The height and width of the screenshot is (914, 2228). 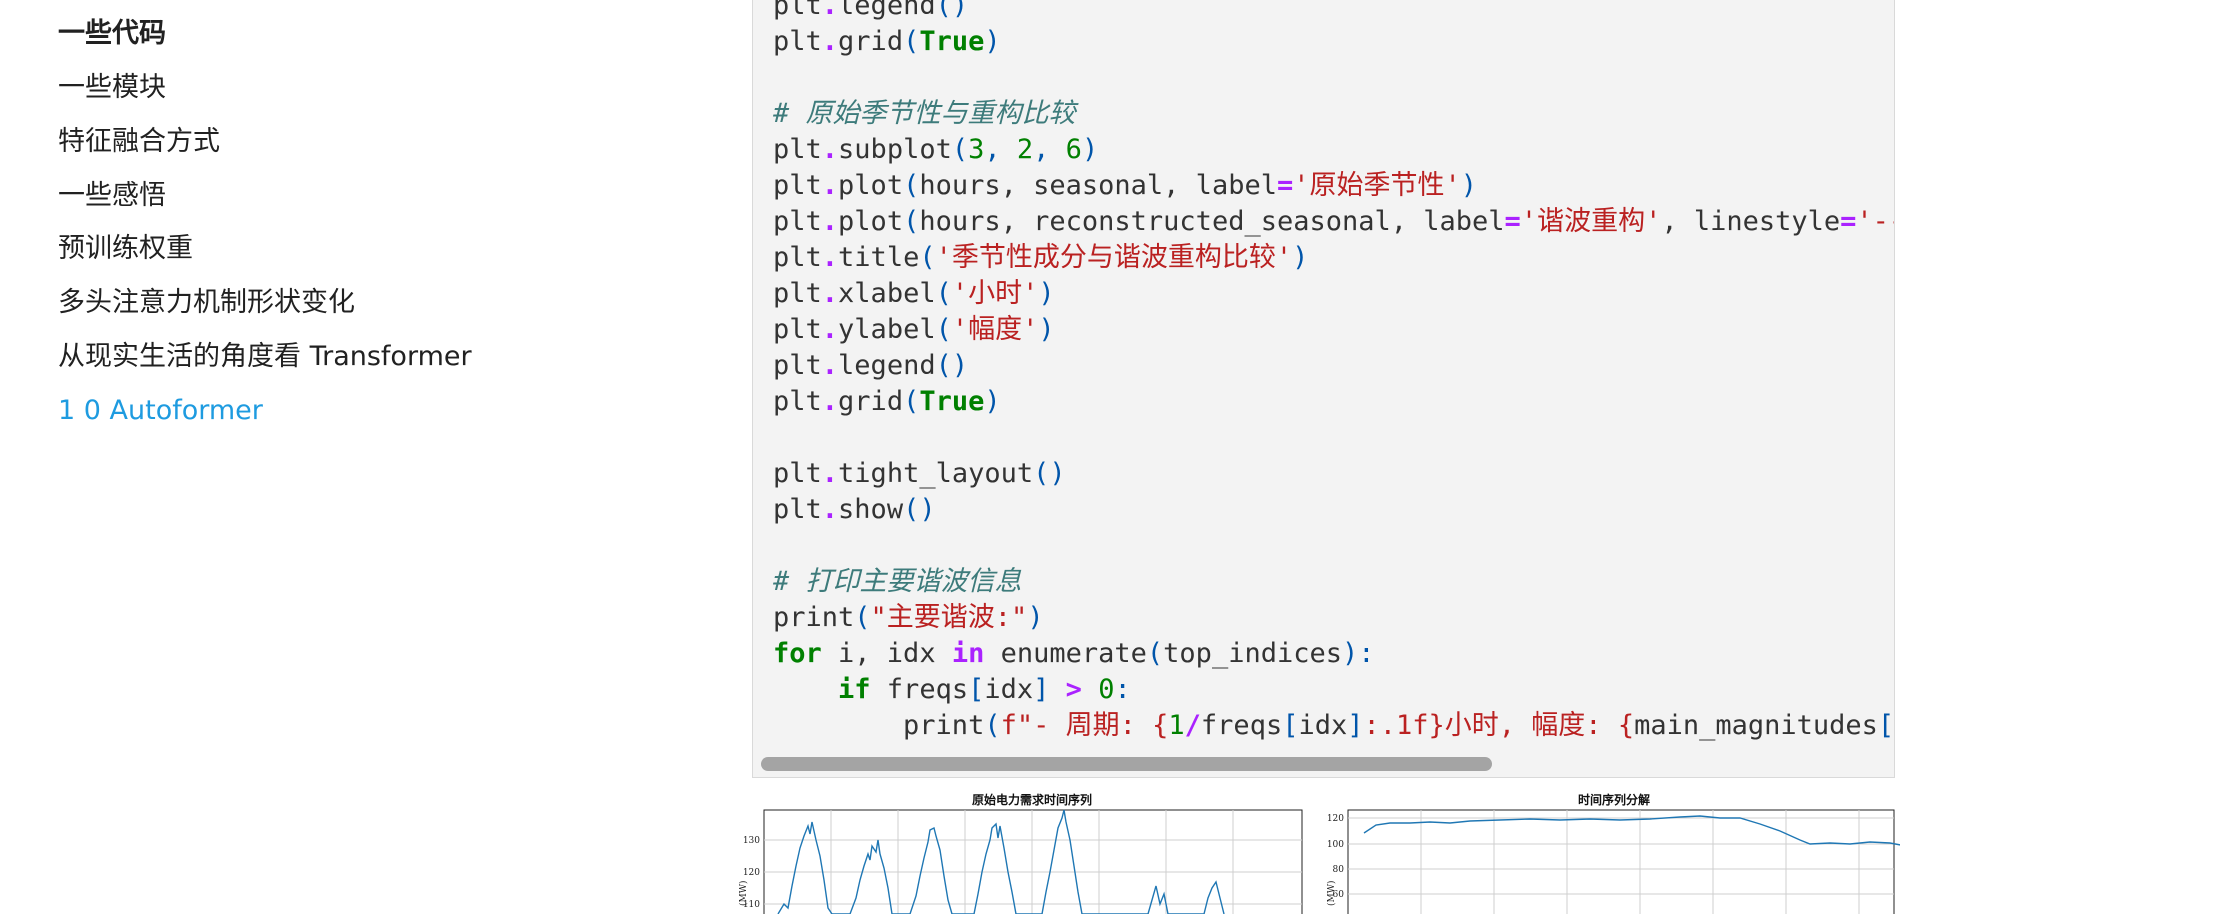 I want to click on code-line: # 原始季节性与重构比较, so click(x=1333, y=114).